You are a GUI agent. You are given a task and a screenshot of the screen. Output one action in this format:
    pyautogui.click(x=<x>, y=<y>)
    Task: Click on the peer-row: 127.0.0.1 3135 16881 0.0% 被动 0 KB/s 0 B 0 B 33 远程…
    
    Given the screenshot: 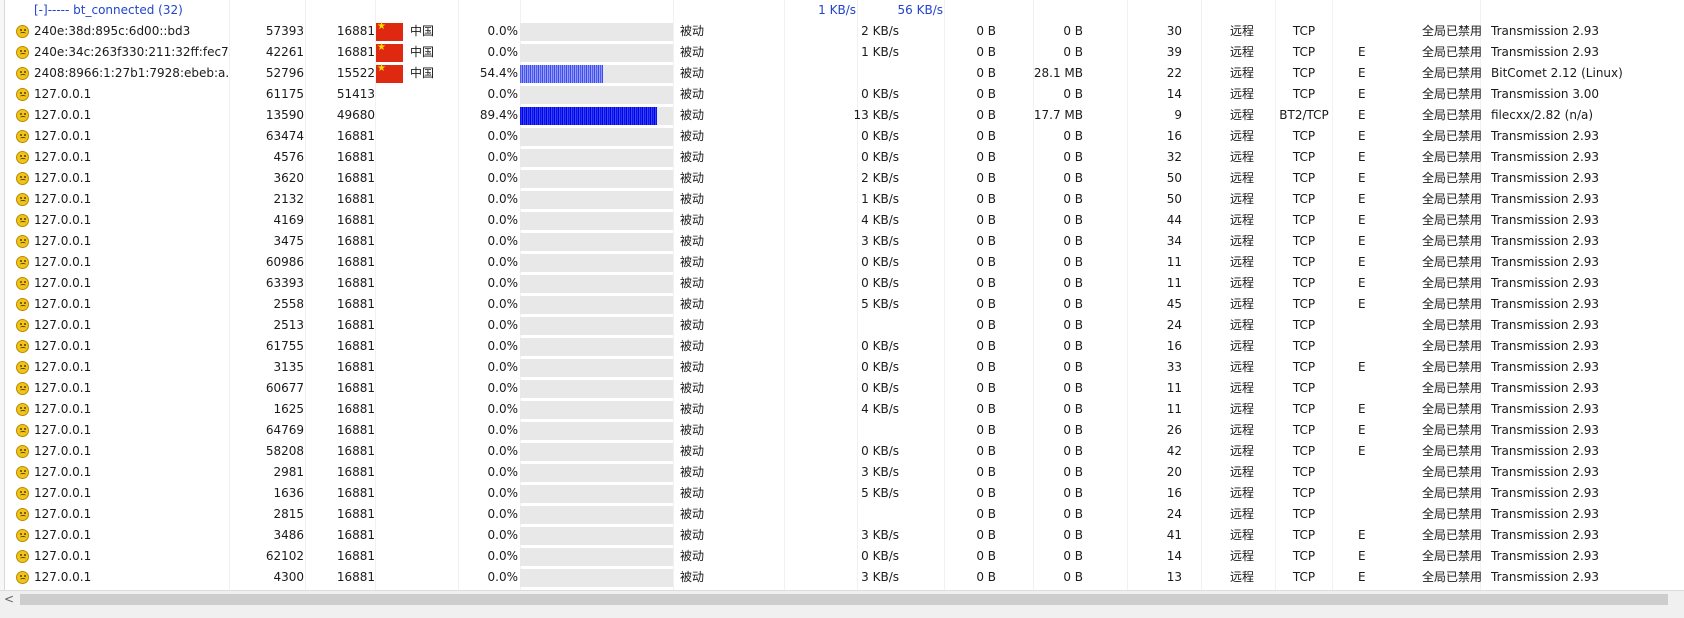 What is the action you would take?
    pyautogui.click(x=845, y=367)
    